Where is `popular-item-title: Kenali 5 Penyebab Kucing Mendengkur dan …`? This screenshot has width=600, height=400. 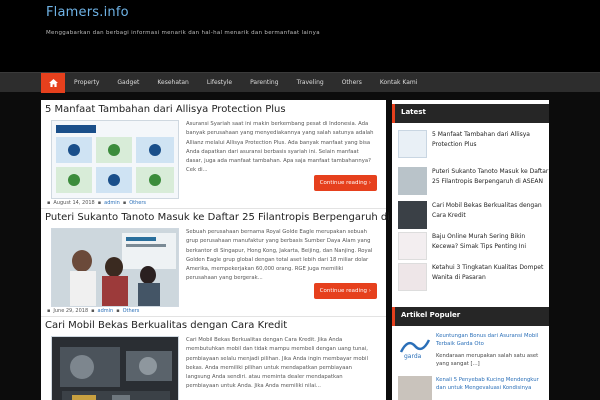 popular-item-title: Kenali 5 Penyebab Kucing Mendengkur dan … is located at coordinates (492, 384).